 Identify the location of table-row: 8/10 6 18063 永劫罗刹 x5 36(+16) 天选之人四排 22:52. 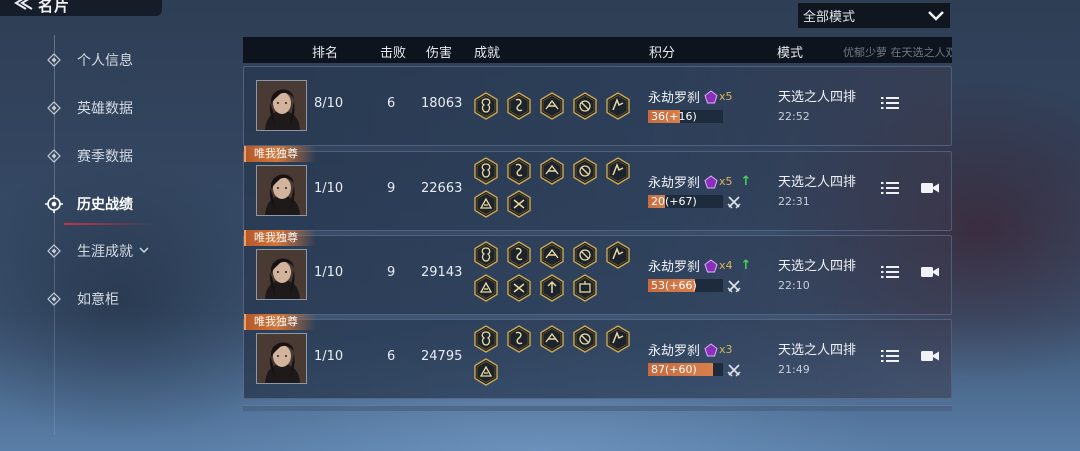
(597, 106).